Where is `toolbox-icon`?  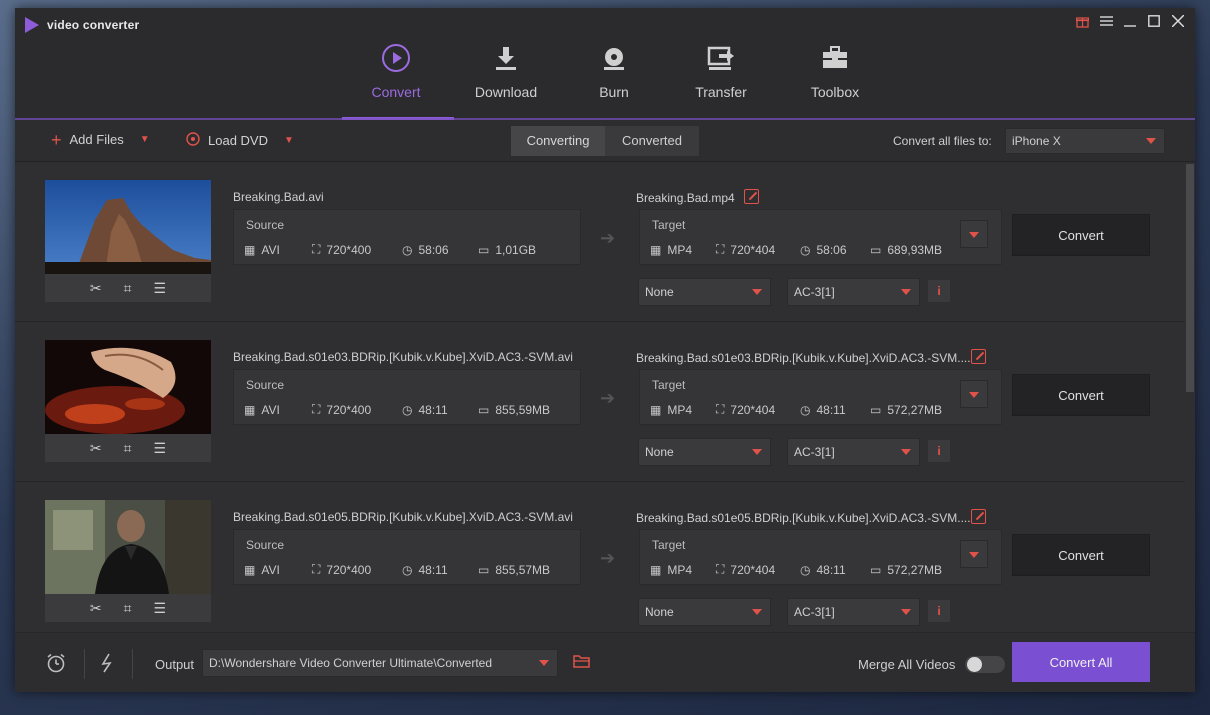
toolbox-icon is located at coordinates (835, 58).